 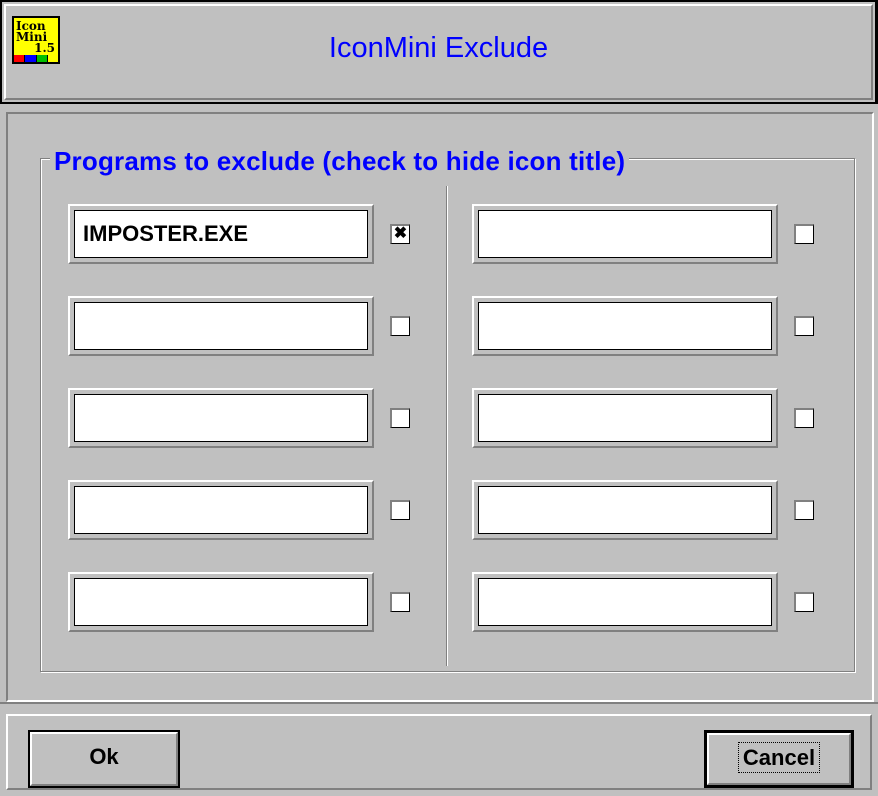 I want to click on ok-button: Ok, so click(x=104, y=759).